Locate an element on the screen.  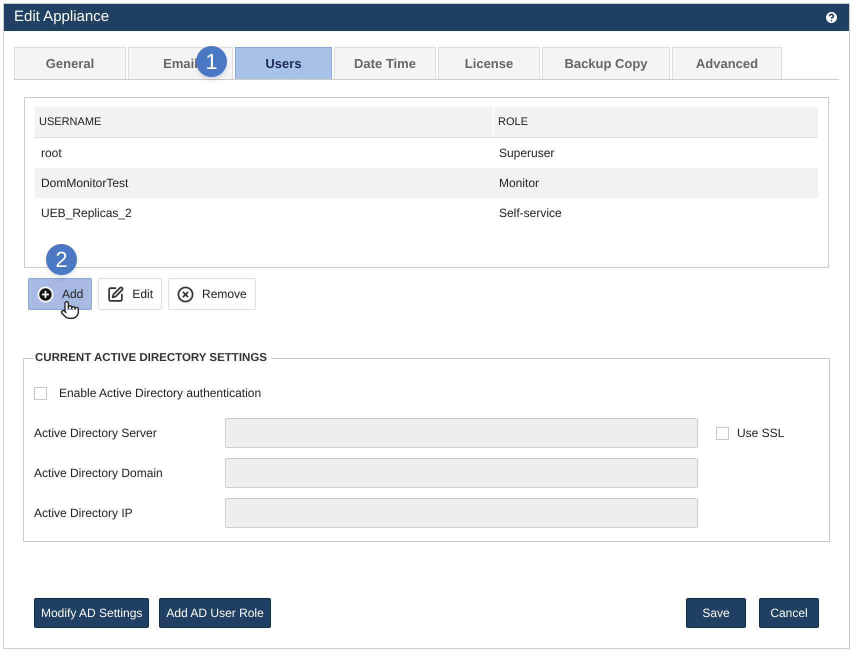
window-title: Edit Appliance is located at coordinates (62, 17).